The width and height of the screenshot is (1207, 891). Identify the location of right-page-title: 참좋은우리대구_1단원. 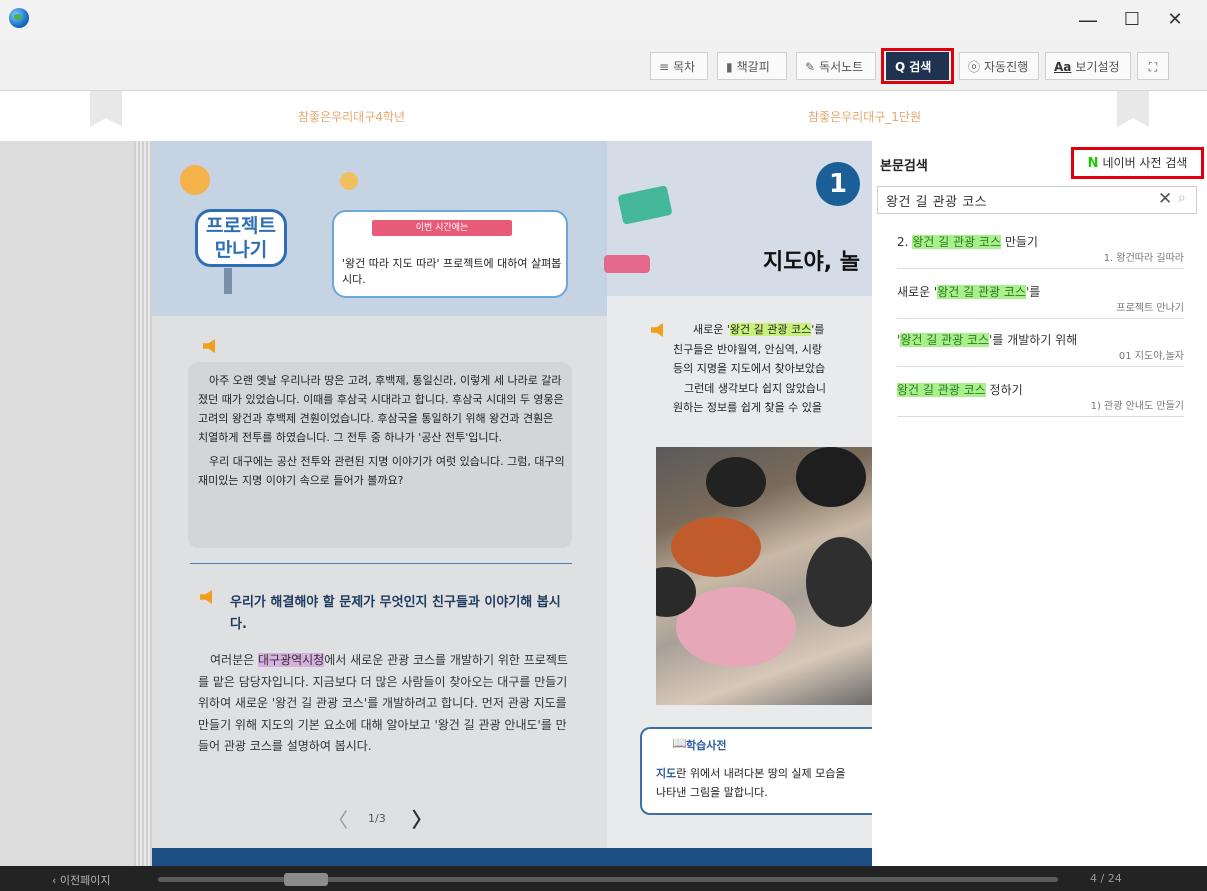
(864, 117).